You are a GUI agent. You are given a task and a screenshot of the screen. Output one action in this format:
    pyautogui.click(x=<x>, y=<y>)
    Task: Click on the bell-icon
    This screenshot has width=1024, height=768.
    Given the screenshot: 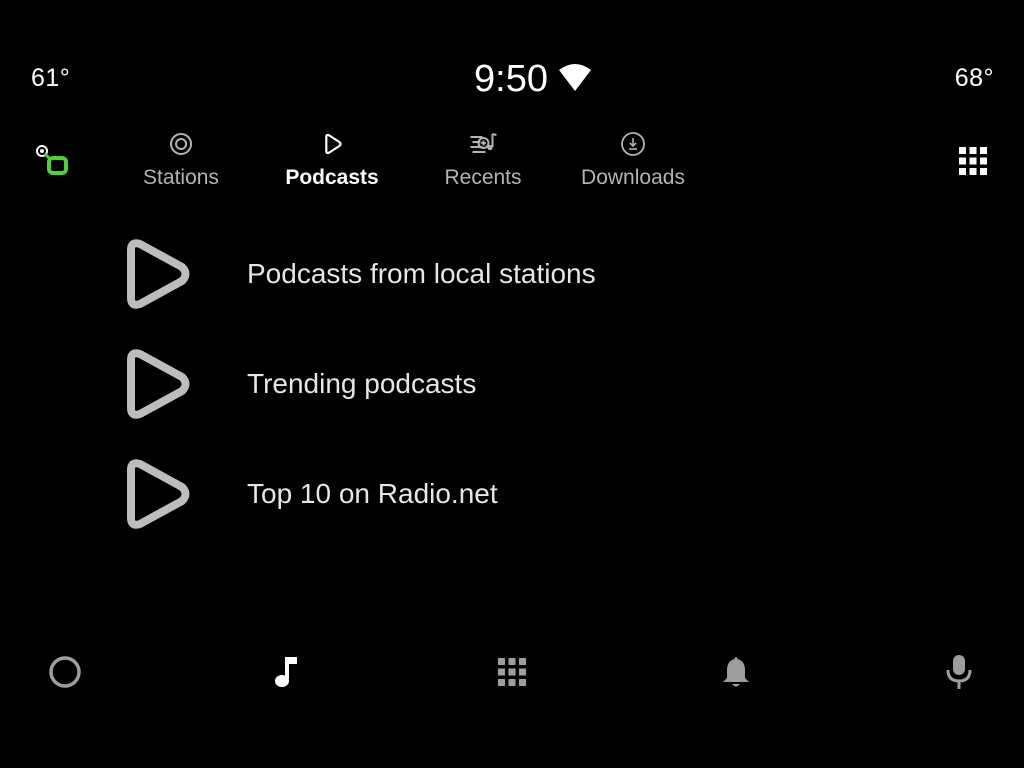 What is the action you would take?
    pyautogui.click(x=736, y=672)
    